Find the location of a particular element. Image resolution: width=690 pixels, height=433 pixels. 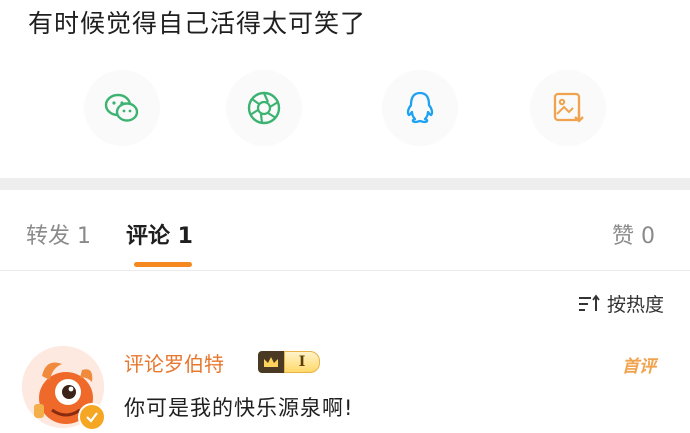

post-text: 有时候觉得自己活得太可笑了 is located at coordinates (197, 23).